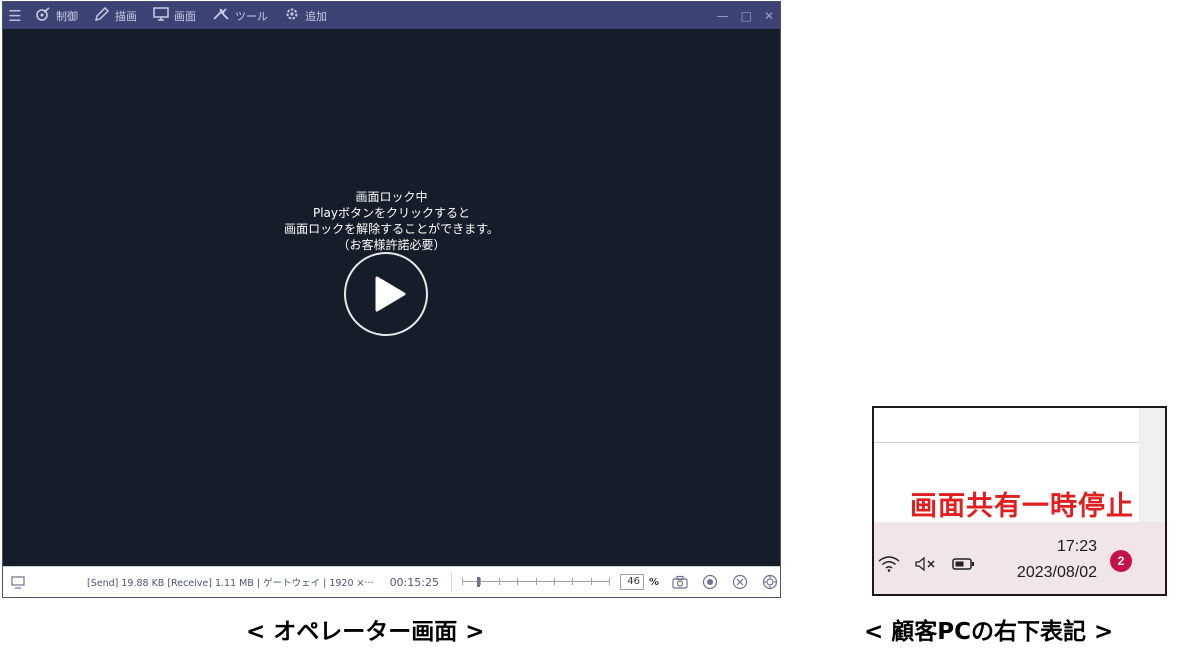 This screenshot has height=665, width=1193. What do you see at coordinates (1077, 547) in the screenshot?
I see `clock-time: 17:23` at bounding box center [1077, 547].